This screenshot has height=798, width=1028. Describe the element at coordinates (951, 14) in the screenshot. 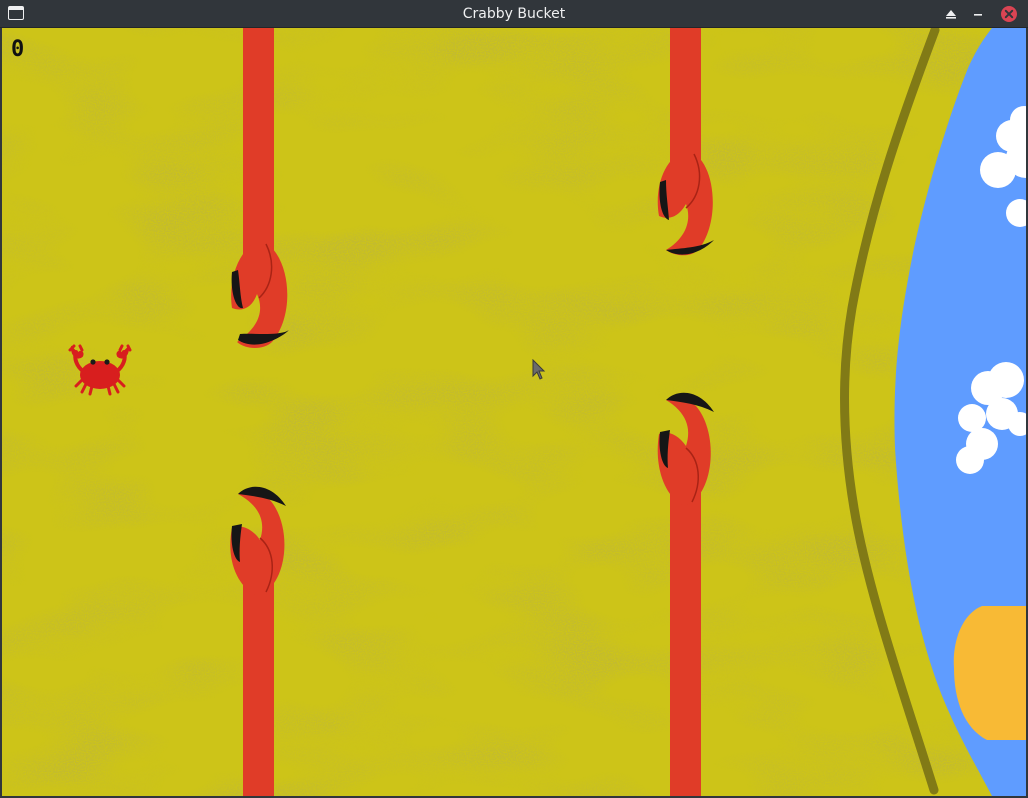

I see `keep-above-icon` at that location.